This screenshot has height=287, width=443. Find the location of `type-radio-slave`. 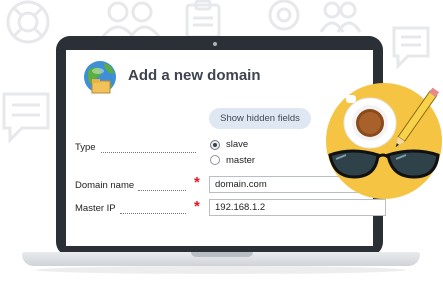

type-radio-slave is located at coordinates (215, 145).